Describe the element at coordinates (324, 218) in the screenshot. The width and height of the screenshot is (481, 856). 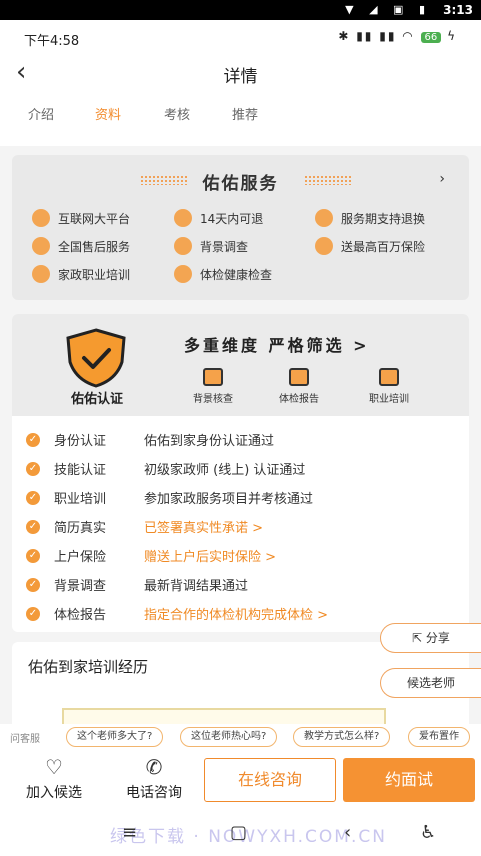
I see `exchange-icon` at that location.